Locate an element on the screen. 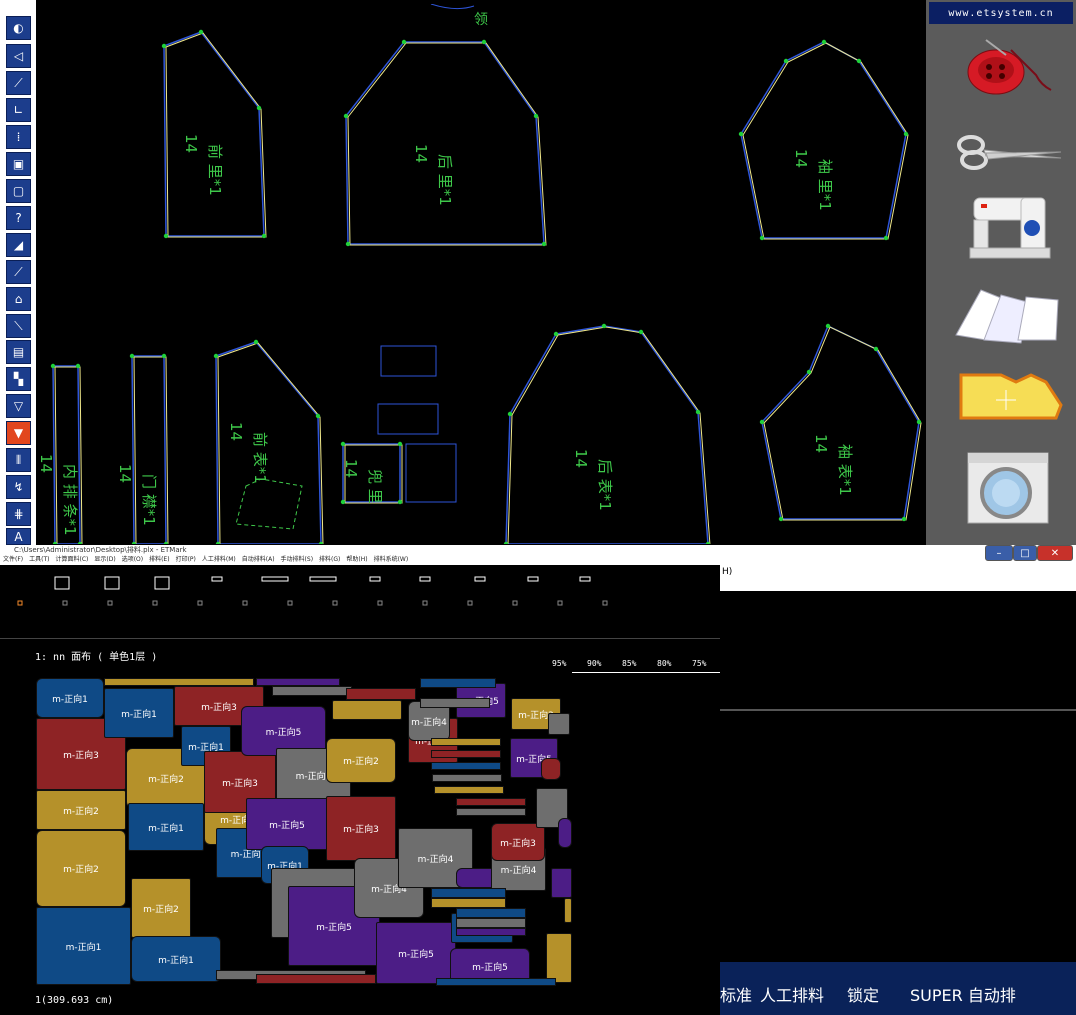 The height and width of the screenshot is (1015, 1076). washing-machine-icon is located at coordinates (1001, 485).